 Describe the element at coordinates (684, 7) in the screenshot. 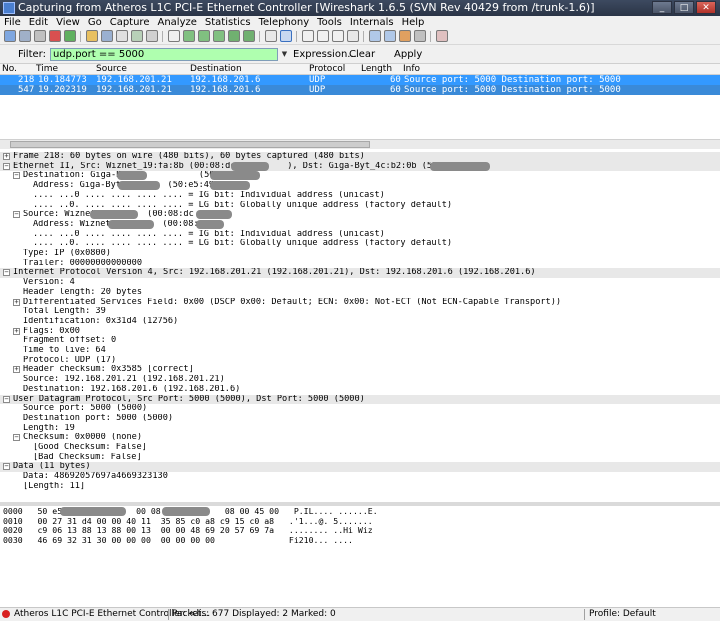

I see `maximize-button: □` at that location.